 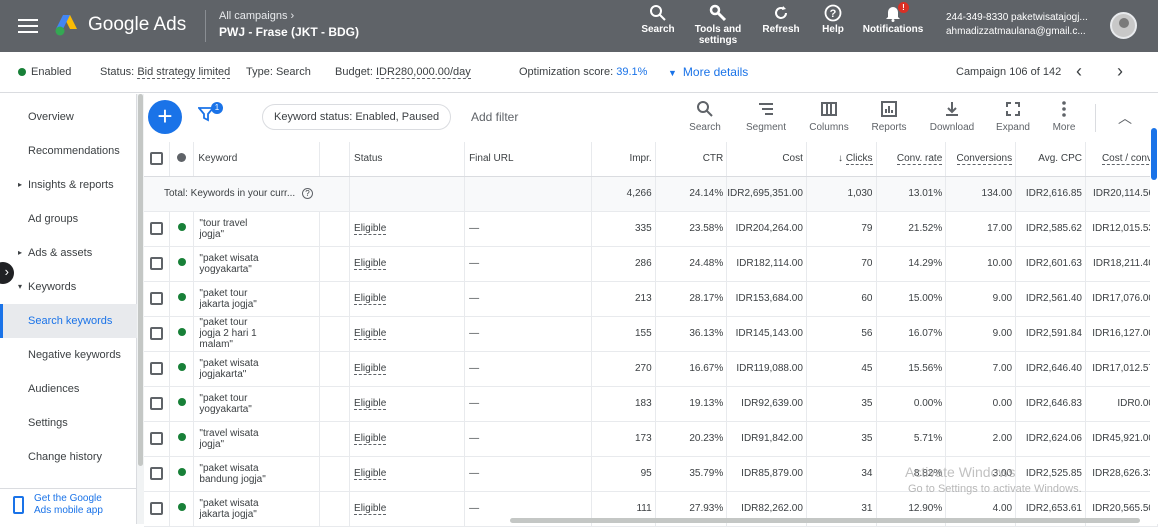 I want to click on prev-campaign-icon: ‹, so click(x=1079, y=71).